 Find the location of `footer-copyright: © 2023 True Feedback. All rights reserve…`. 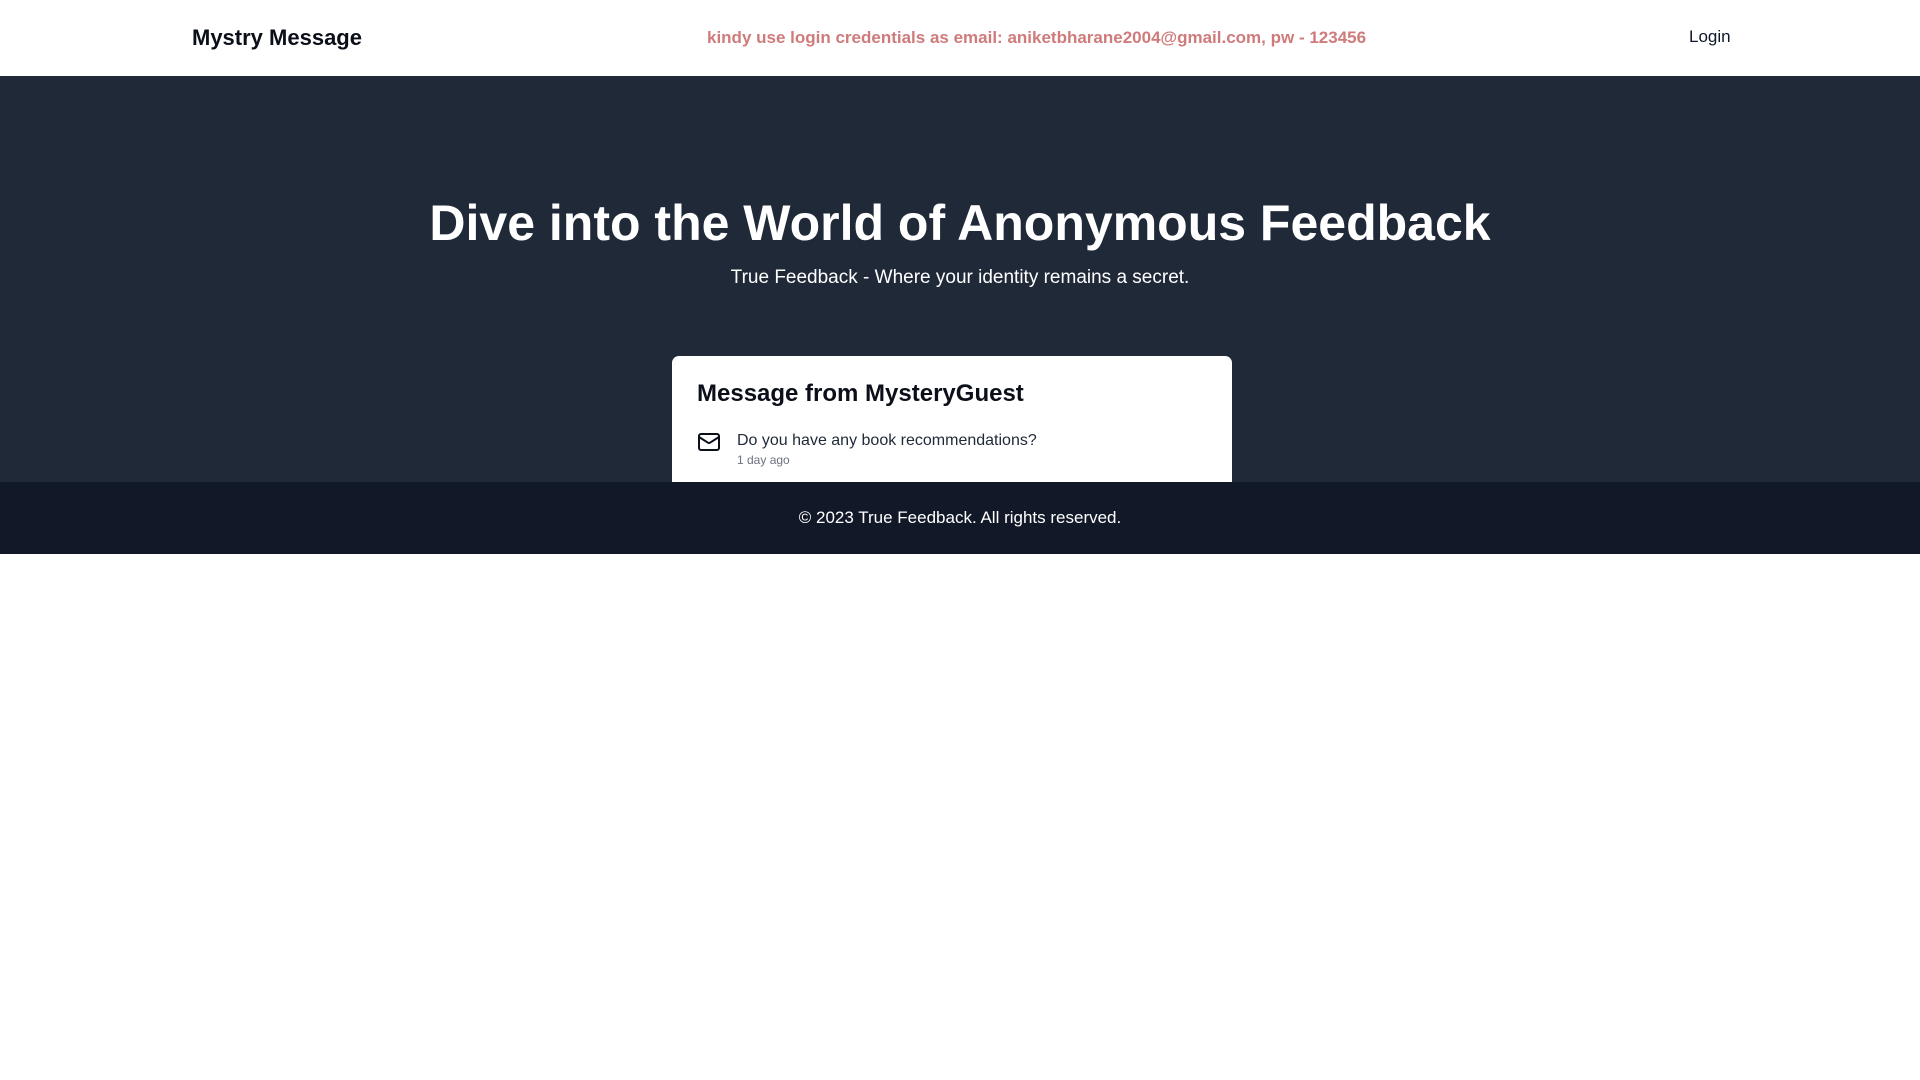

footer-copyright: © 2023 True Feedback. All rights reserve… is located at coordinates (960, 517).